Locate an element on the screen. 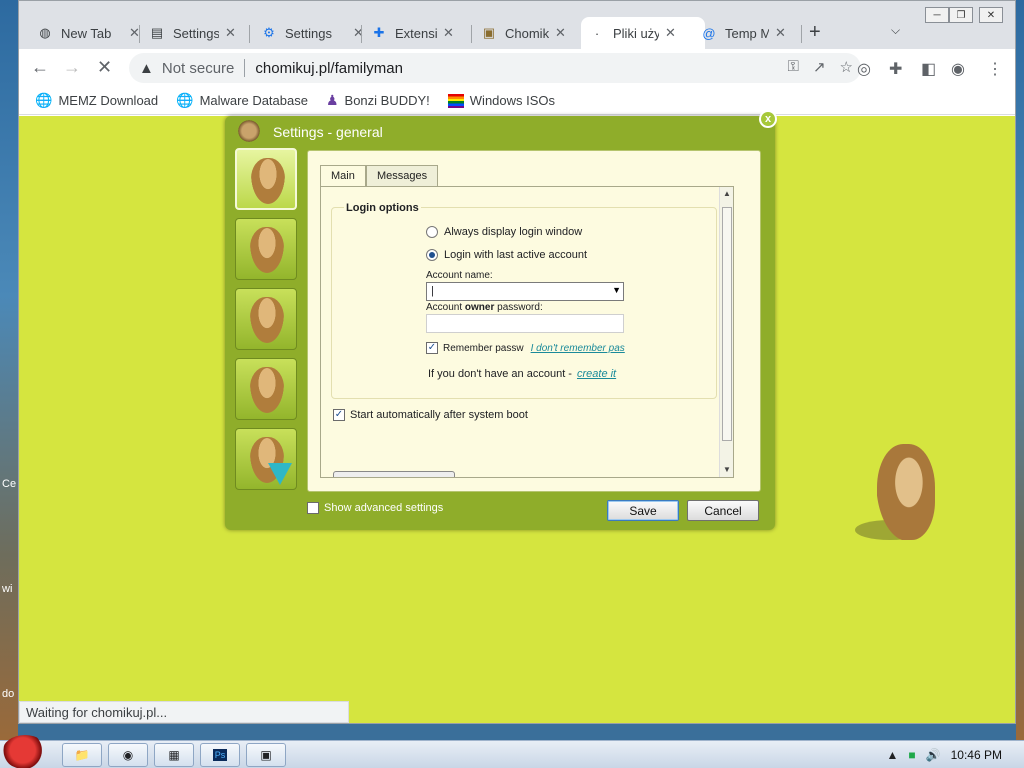 Image resolution: width=1024 pixels, height=768 pixels. tab-new-tab: ◍ New Tab ✕ is located at coordinates (88, 33).